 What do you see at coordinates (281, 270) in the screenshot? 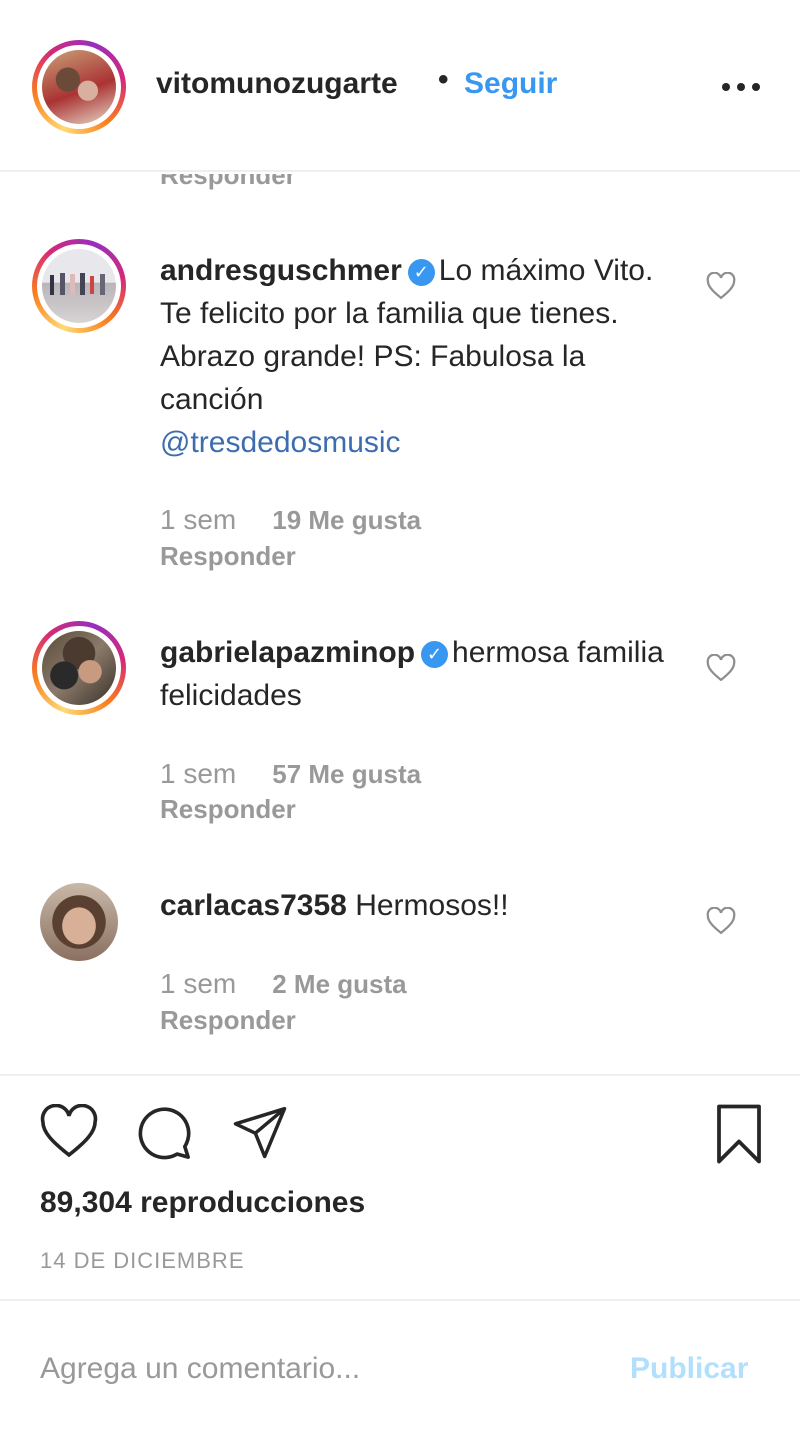
I see `commenter-username: andresguschmer` at bounding box center [281, 270].